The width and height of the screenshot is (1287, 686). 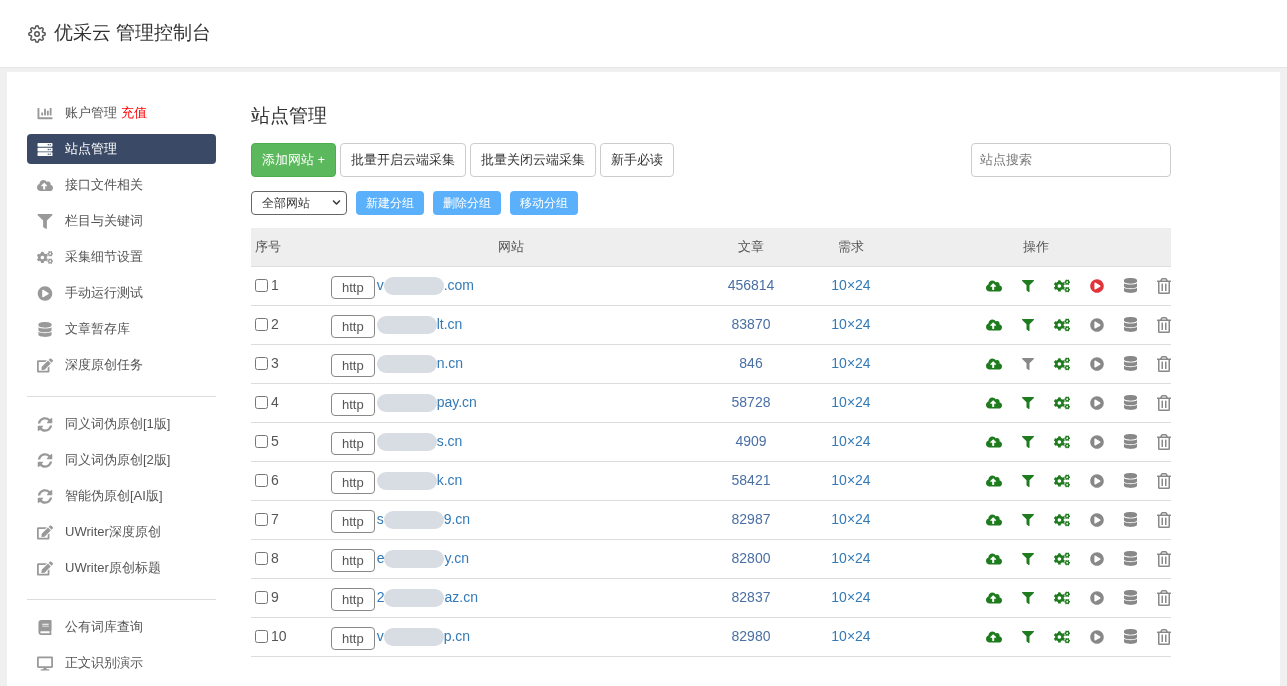 I want to click on row-number: 2, so click(x=275, y=324).